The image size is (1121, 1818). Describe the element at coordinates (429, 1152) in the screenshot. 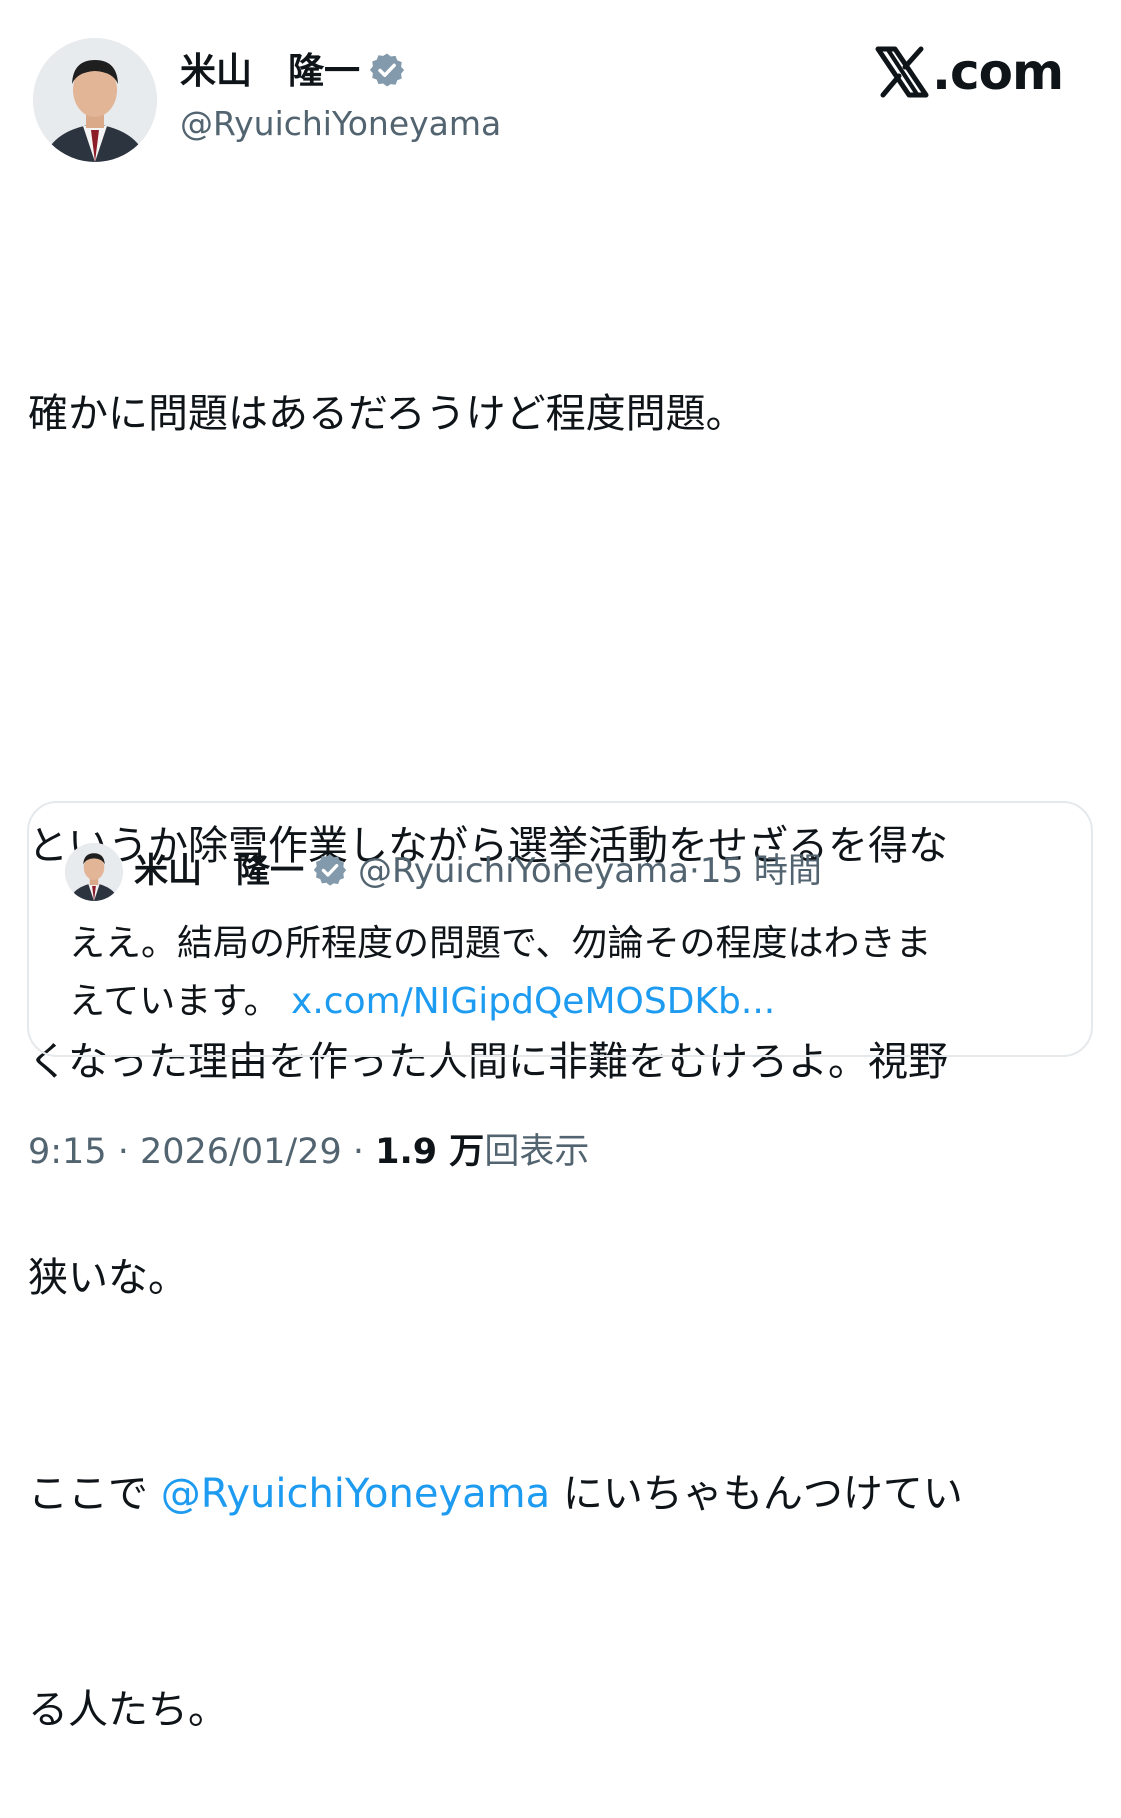

I see `view-count: 1.9 万` at that location.